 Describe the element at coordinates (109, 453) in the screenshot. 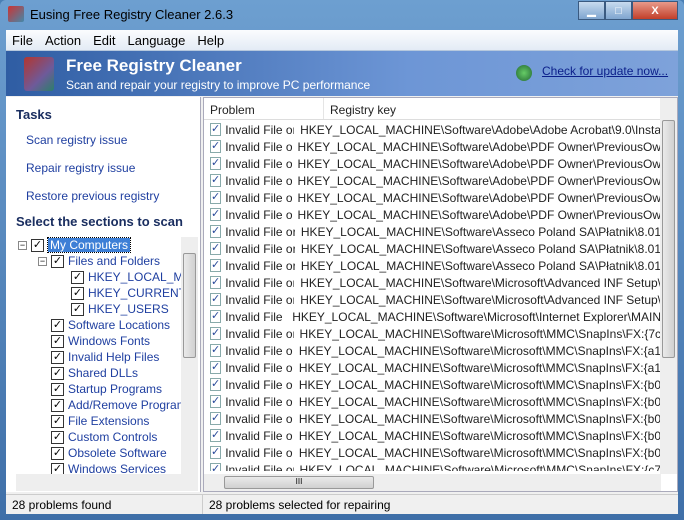

I see `tree-node: ✓ Obsolete Software` at that location.